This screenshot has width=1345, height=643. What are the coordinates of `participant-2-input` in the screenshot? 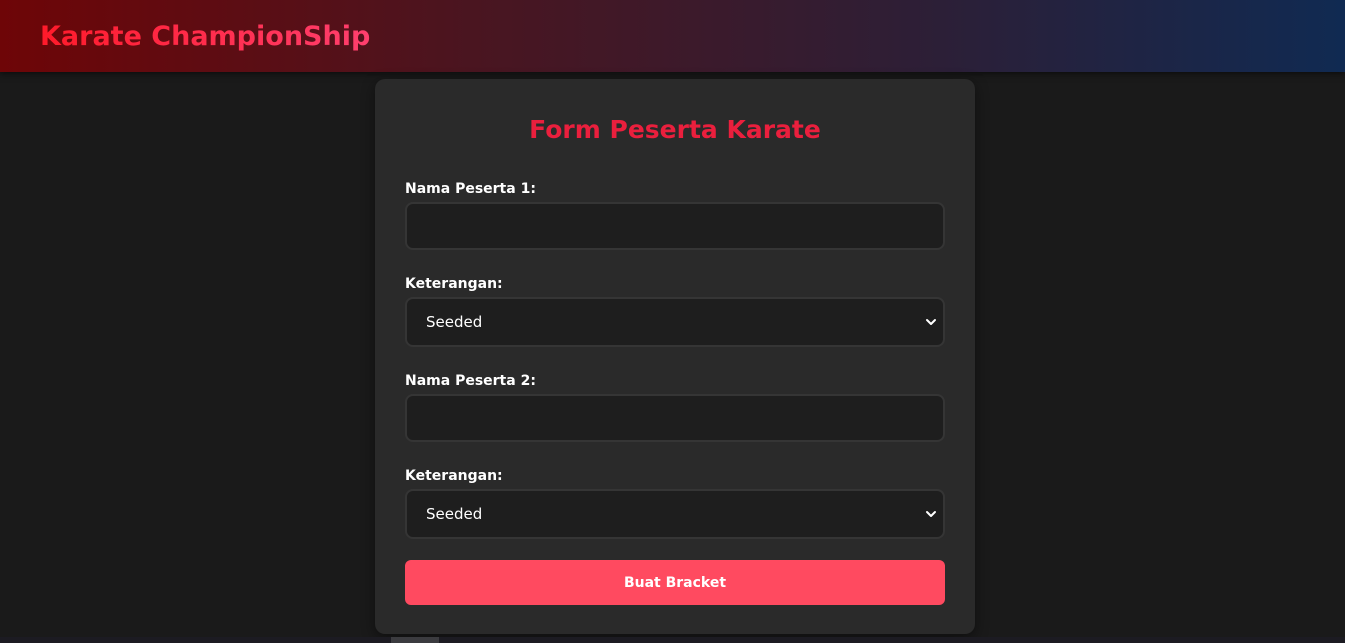 It's located at (675, 418).